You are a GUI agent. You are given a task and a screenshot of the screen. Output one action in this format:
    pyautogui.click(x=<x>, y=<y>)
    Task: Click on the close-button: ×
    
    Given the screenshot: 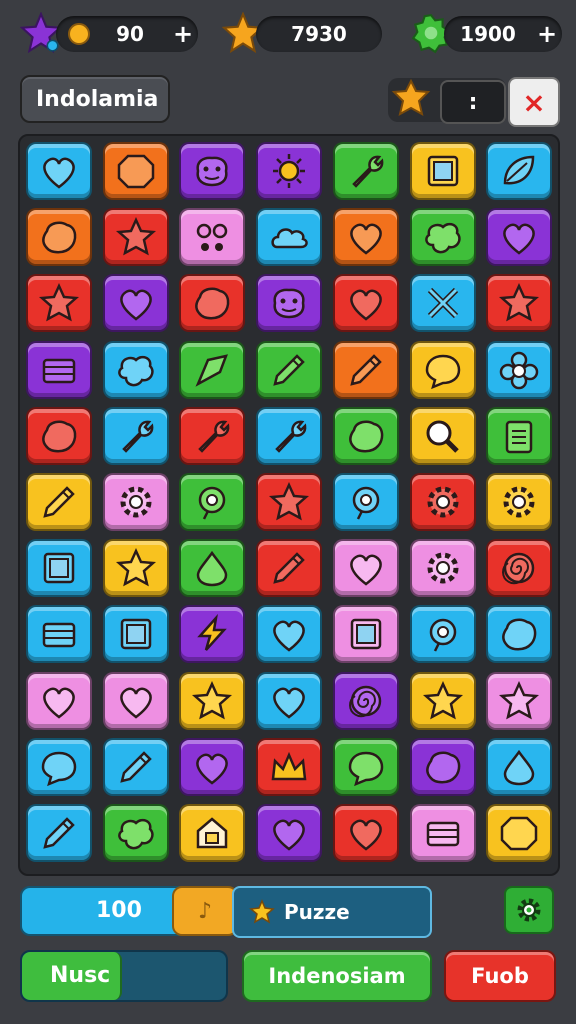 What is the action you would take?
    pyautogui.click(x=534, y=102)
    